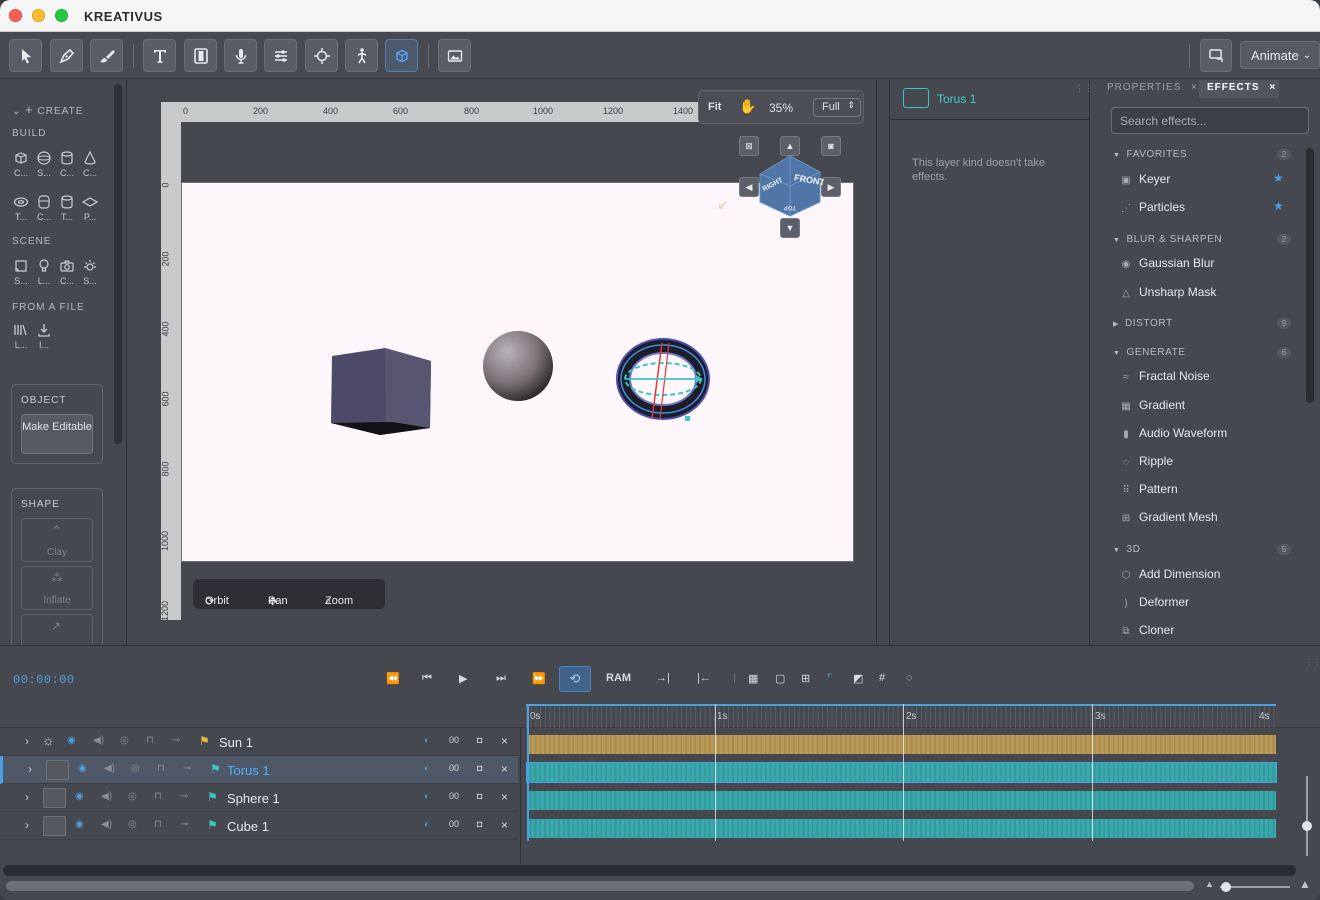  What do you see at coordinates (38, 15) in the screenshot?
I see `minimize-window-button` at bounding box center [38, 15].